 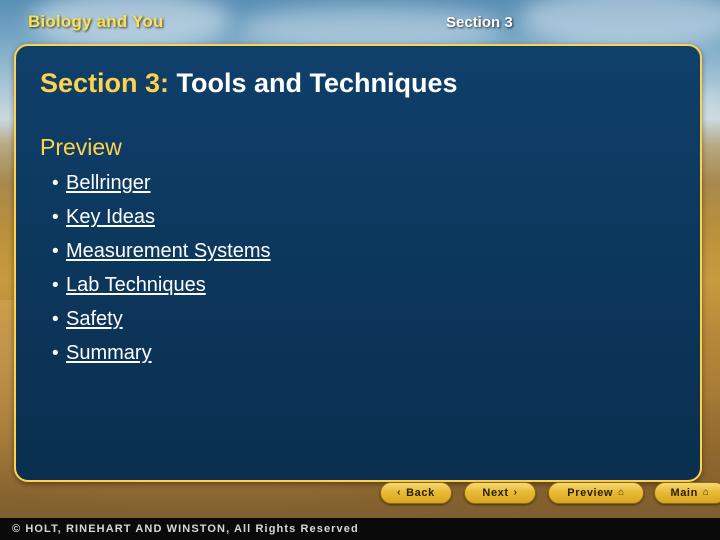 I want to click on chevron-left-icon: ‹, so click(x=399, y=492).